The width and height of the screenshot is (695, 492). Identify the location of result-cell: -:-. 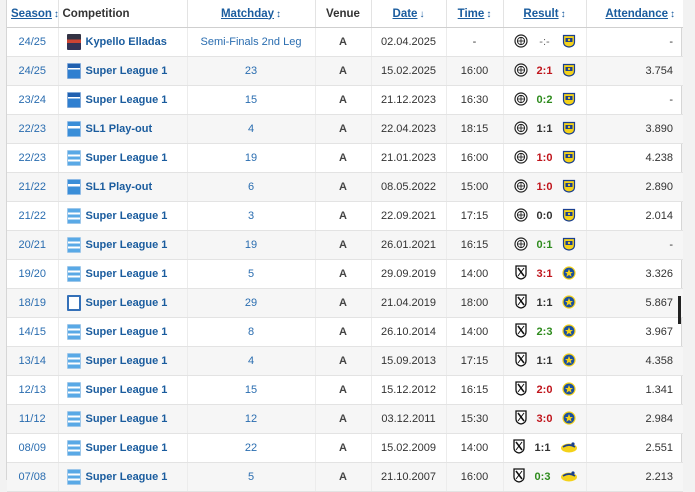
(545, 42).